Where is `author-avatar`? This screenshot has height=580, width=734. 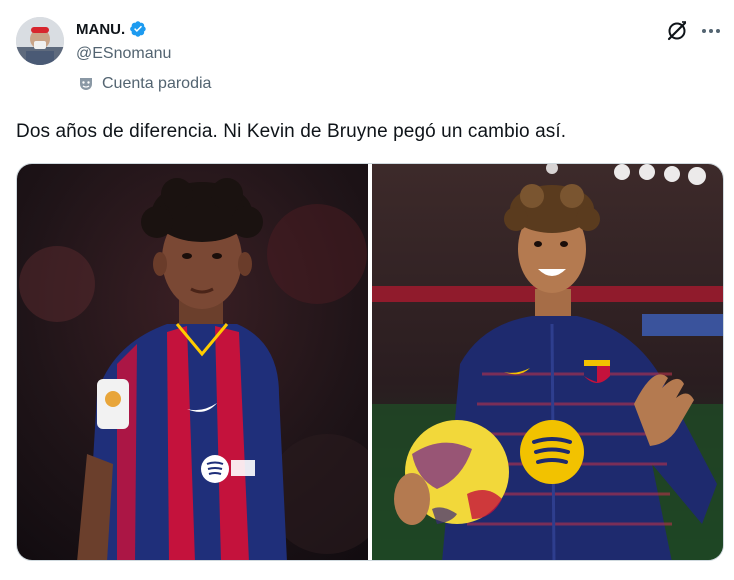 author-avatar is located at coordinates (40, 41).